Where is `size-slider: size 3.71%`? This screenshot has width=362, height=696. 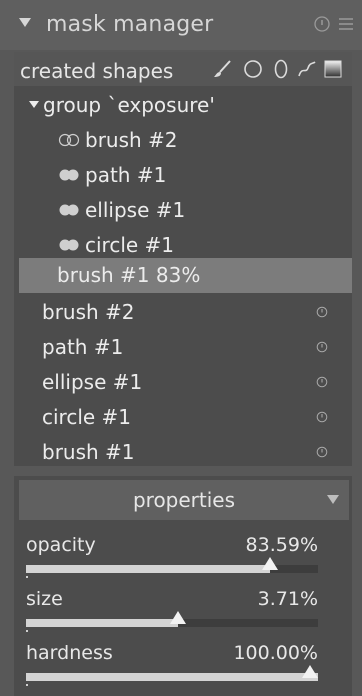
size-slider: size 3.71% is located at coordinates (172, 614).